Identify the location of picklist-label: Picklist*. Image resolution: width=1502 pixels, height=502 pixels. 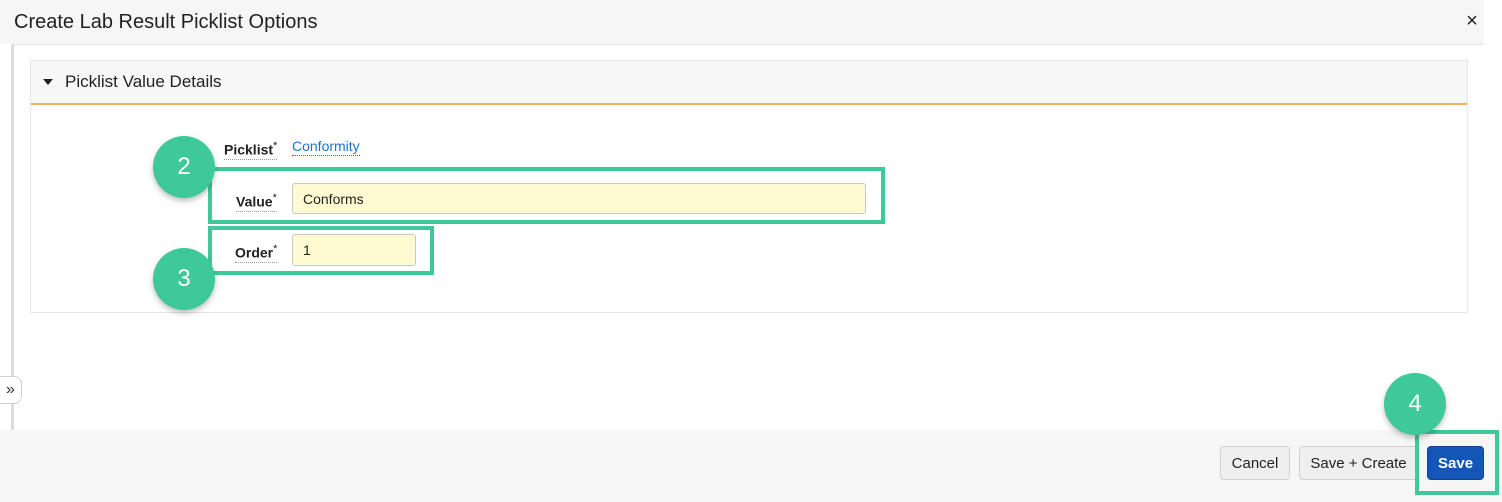
(251, 149).